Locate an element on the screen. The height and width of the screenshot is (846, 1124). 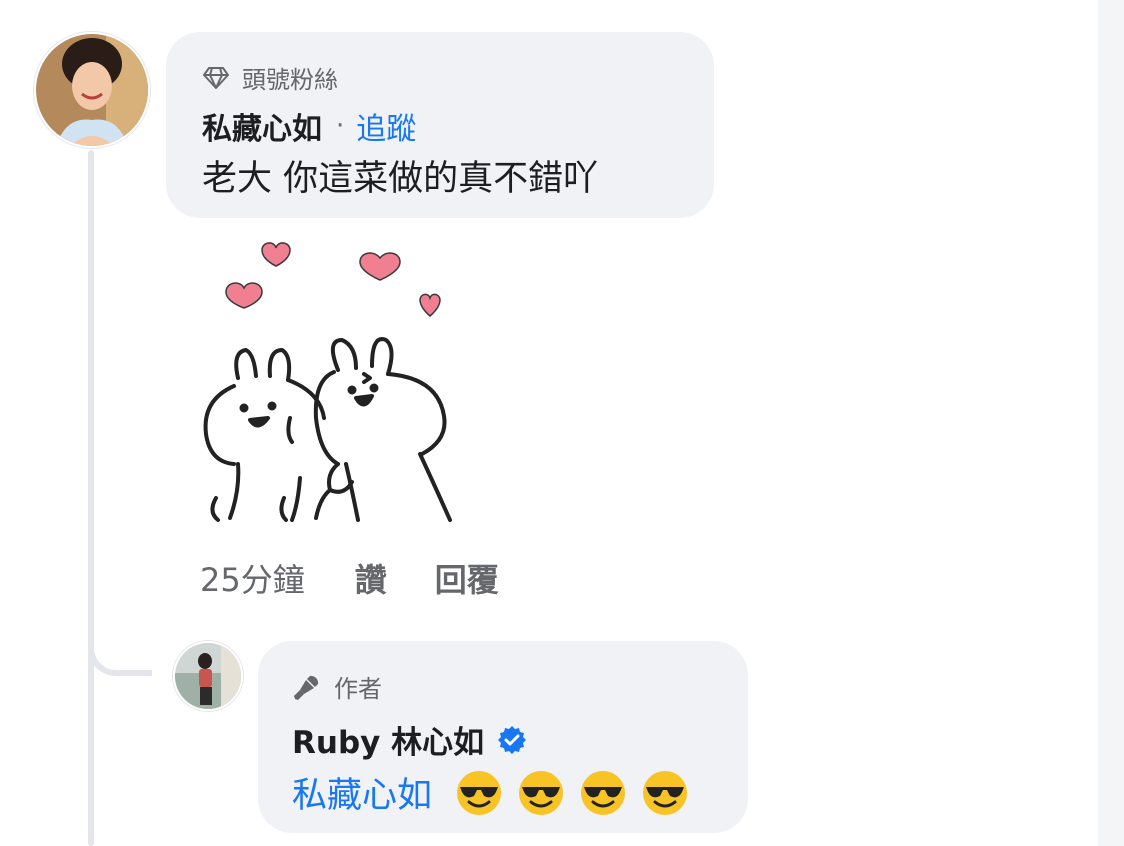
comment-bubble: 頭號粉絲 私藏心如 · 追蹤 老大 你這菜做的真不錯吖 is located at coordinates (440, 125).